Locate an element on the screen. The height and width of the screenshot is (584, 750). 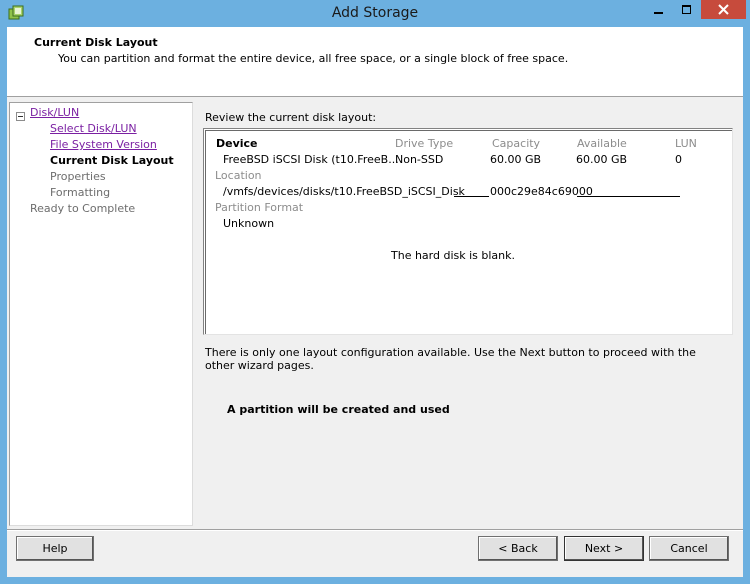
footer-divider-highlight is located at coordinates (375, 530).